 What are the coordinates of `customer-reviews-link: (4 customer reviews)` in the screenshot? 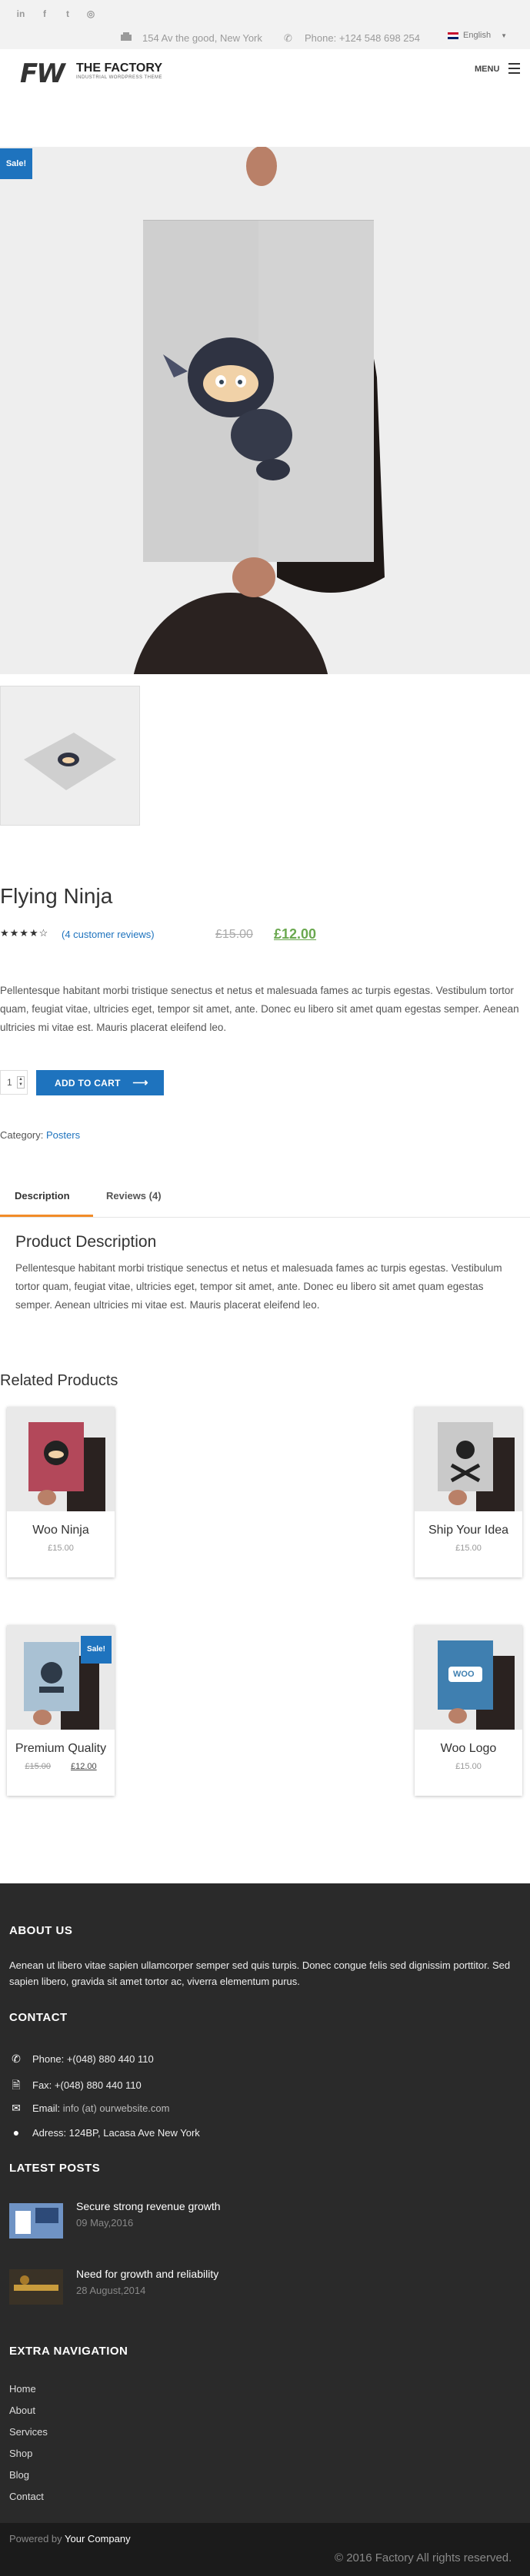 It's located at (109, 935).